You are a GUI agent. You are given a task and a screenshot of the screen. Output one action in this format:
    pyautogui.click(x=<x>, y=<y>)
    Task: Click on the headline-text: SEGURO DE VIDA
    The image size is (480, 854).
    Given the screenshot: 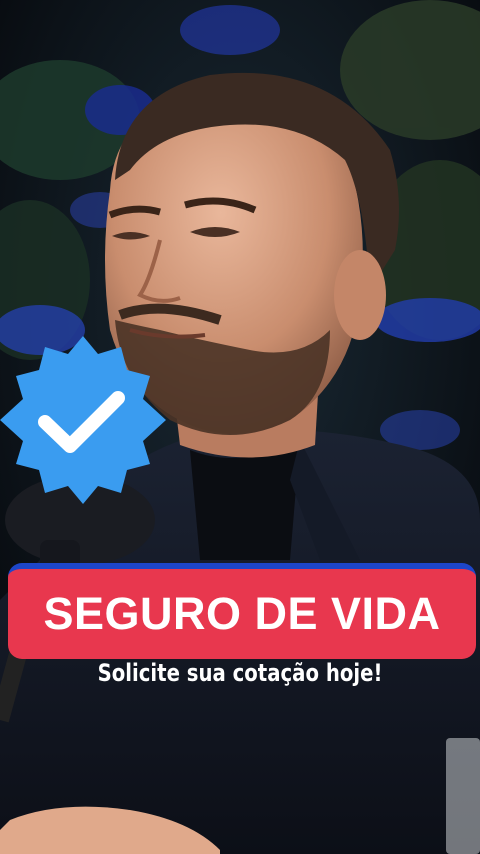 What is the action you would take?
    pyautogui.click(x=242, y=613)
    